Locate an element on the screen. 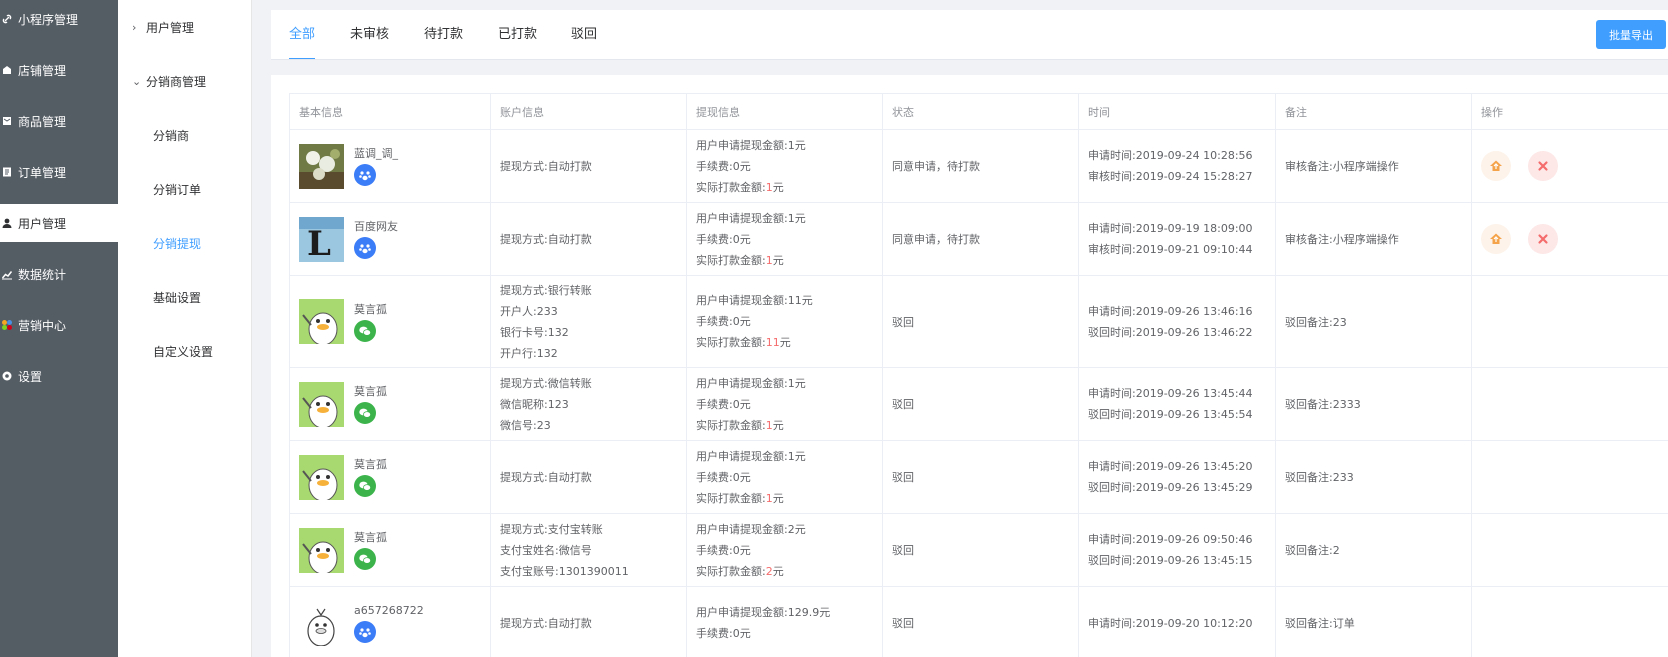  cell-withdrawal-info: 用户申请提现金额:1元 手续费:0元 实际打款金额:1元 is located at coordinates (784, 477).